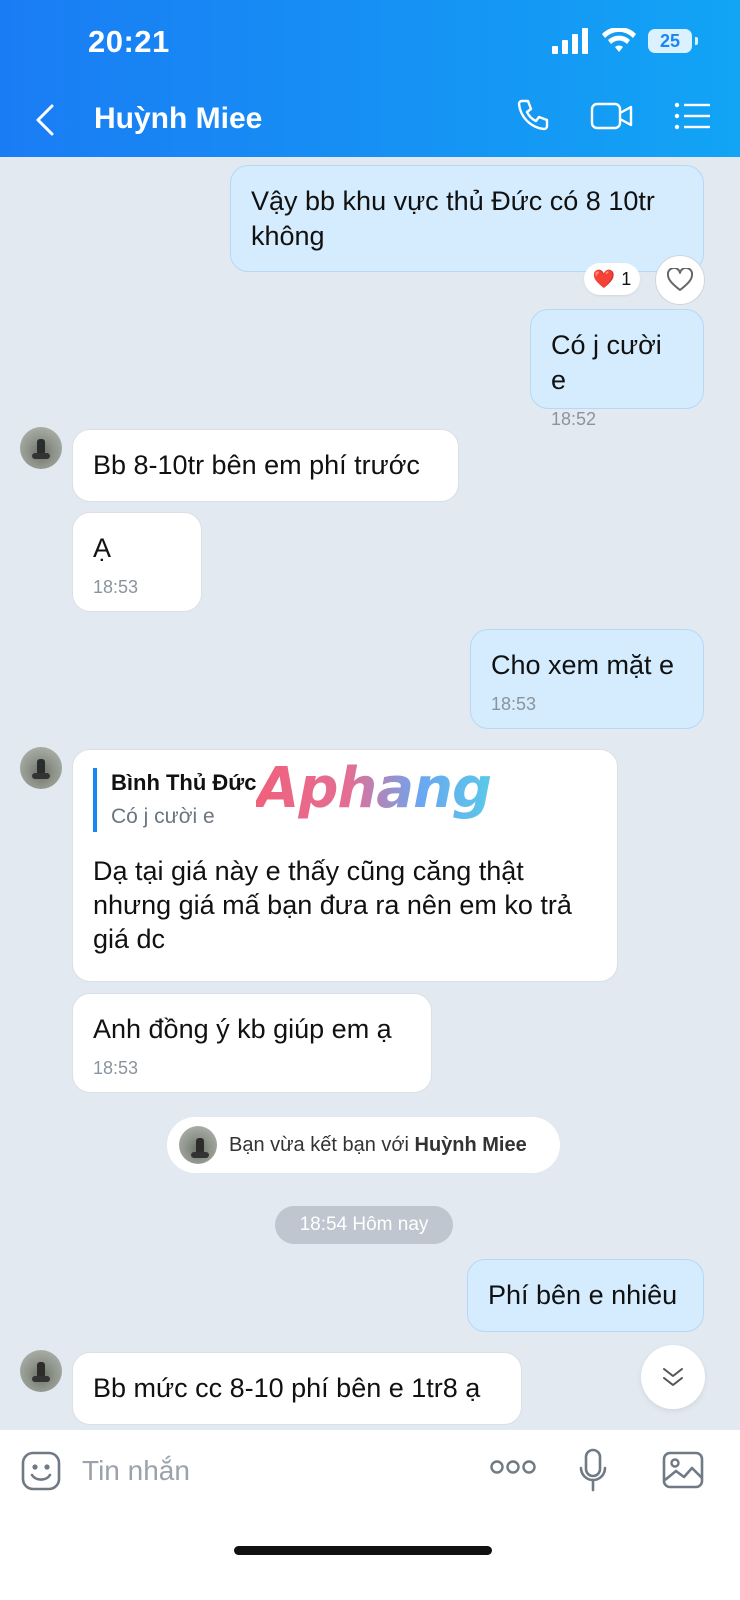 The width and height of the screenshot is (740, 1600). What do you see at coordinates (513, 1467) in the screenshot?
I see `more-dots-icon` at bounding box center [513, 1467].